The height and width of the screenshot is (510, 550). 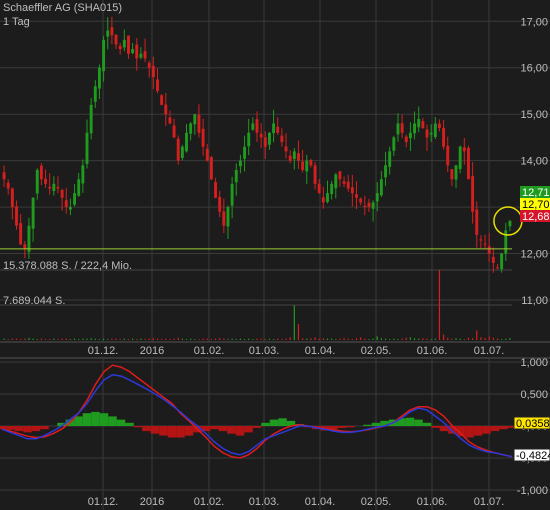 I want to click on time-tick-label: 01.04., so click(x=320, y=351).